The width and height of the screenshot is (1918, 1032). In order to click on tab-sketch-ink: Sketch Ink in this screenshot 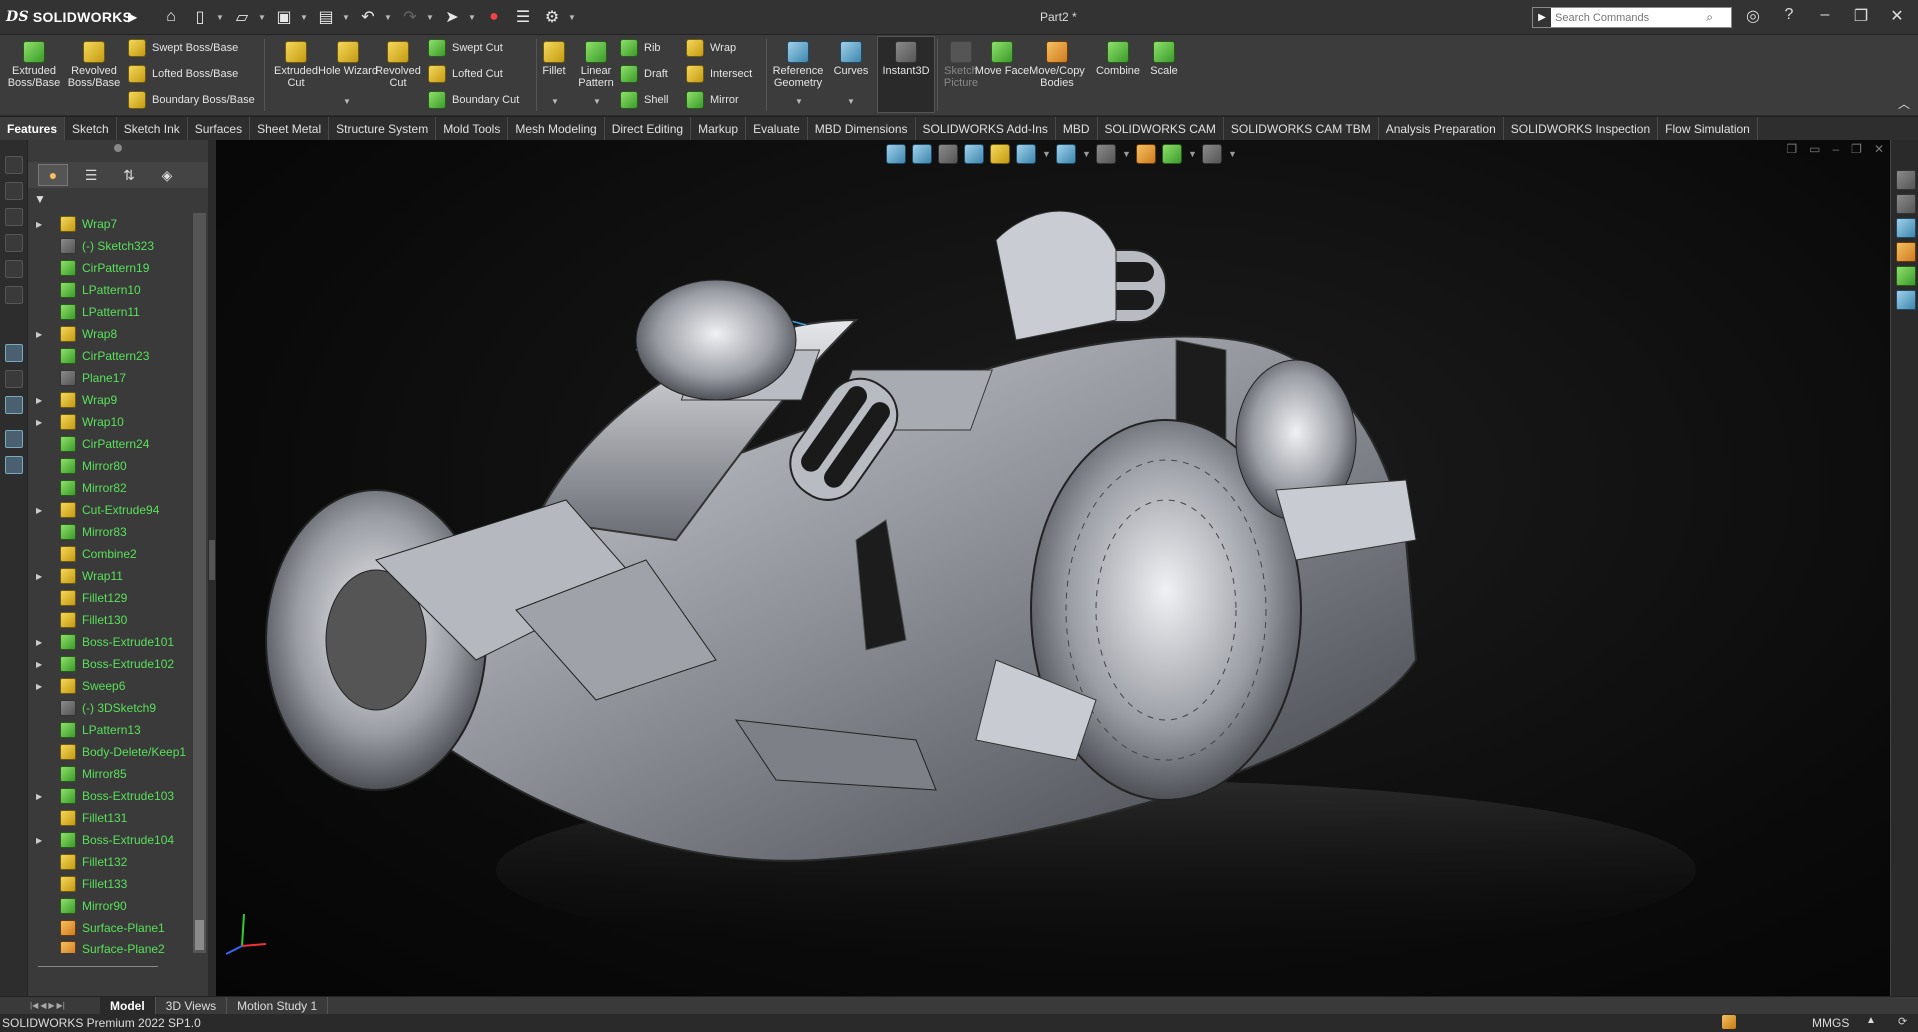, I will do `click(152, 128)`.